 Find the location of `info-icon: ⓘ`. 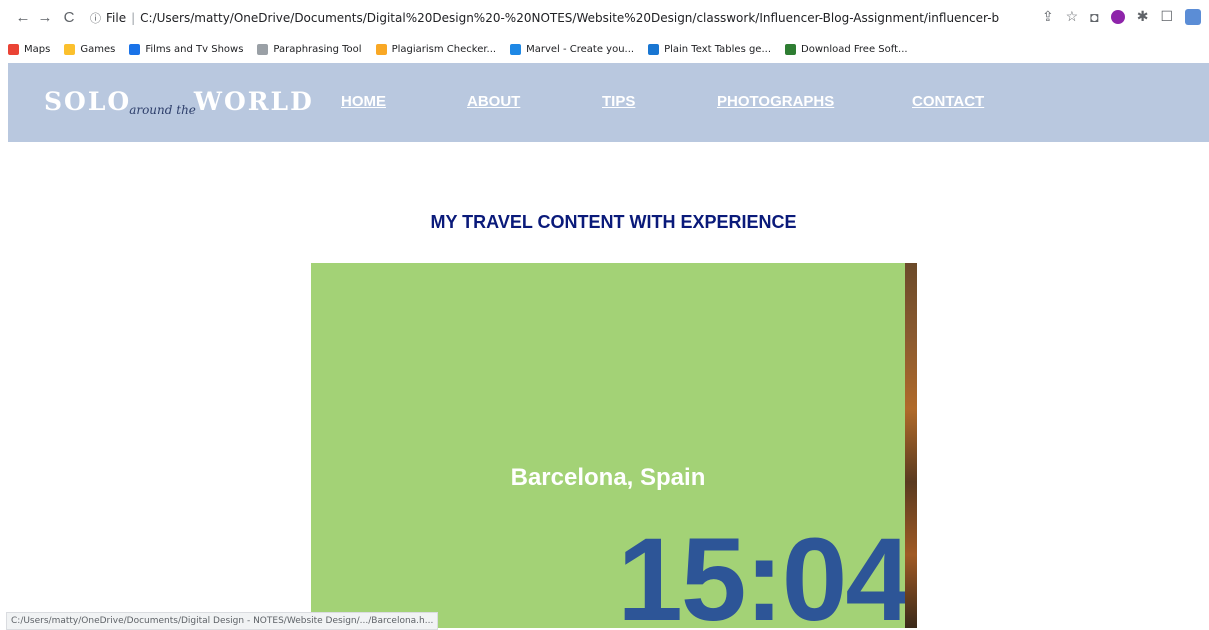

info-icon: ⓘ is located at coordinates (95, 18).